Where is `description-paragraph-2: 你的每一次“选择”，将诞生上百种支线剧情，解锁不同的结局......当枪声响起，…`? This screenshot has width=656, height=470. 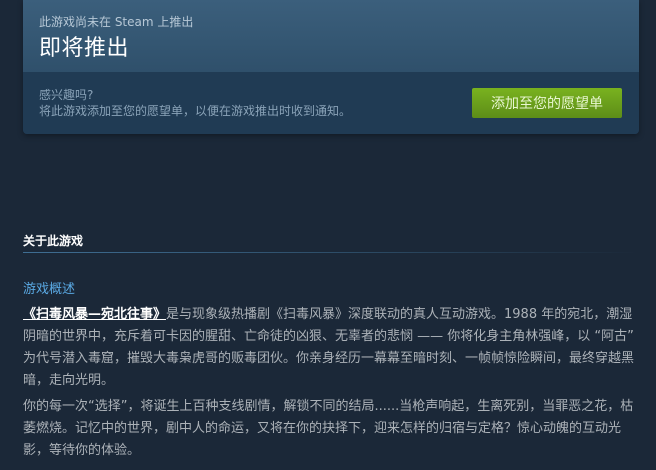
description-paragraph-2: 你的每一次“选择”，将诞生上百种支线剧情，解锁不同的结局......当枪声响起，… is located at coordinates (328, 428).